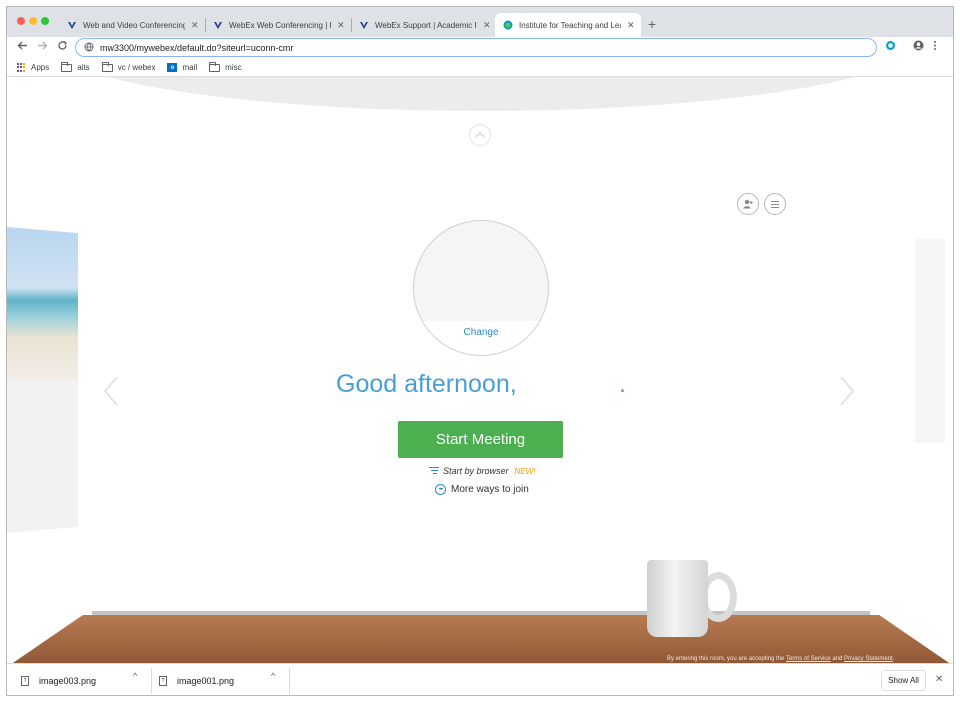  I want to click on bookmark-misc: misc, so click(225, 66).